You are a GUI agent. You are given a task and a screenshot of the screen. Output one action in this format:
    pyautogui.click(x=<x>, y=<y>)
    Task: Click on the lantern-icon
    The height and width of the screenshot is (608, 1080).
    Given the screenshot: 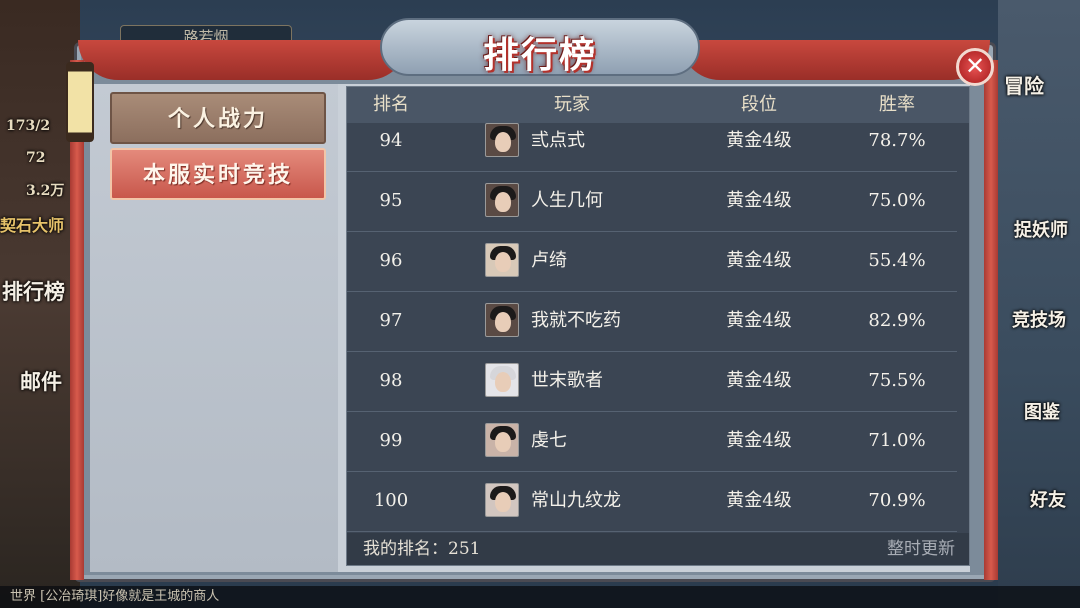 What is the action you would take?
    pyautogui.click(x=80, y=102)
    